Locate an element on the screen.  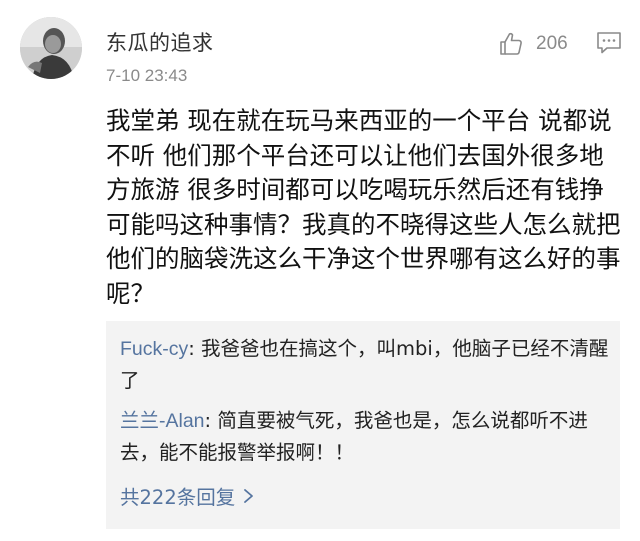
avatar-photo is located at coordinates (51, 48).